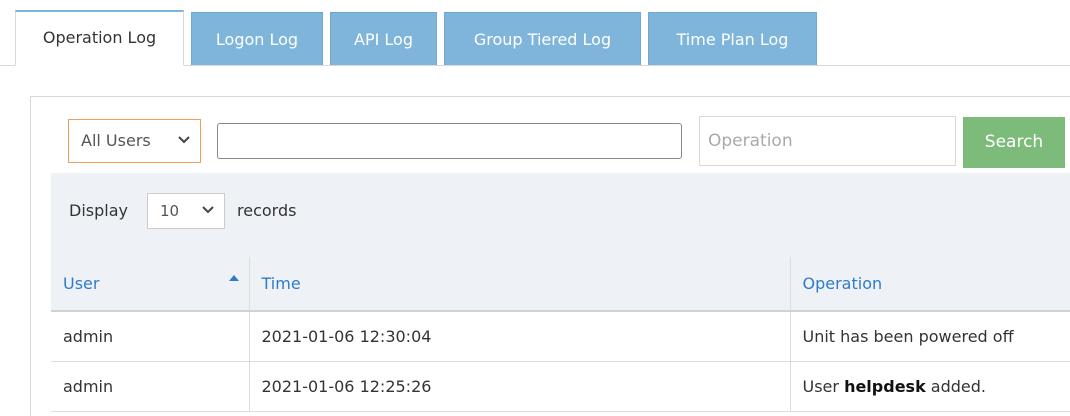 This screenshot has height=416, width=1070. I want to click on user-filter-select: All Users, so click(134, 141).